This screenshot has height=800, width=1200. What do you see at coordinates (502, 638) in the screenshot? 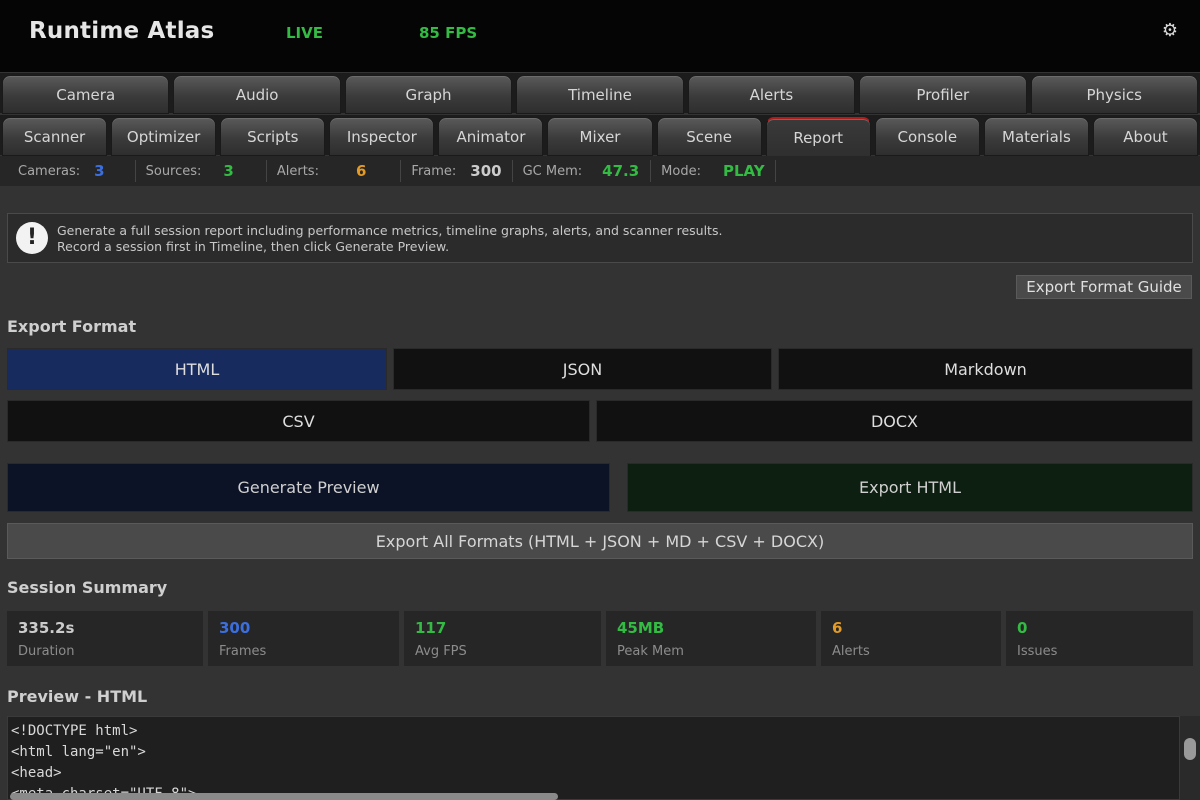
I see `summary-card-avg-fps: 117 Avg FPS` at bounding box center [502, 638].